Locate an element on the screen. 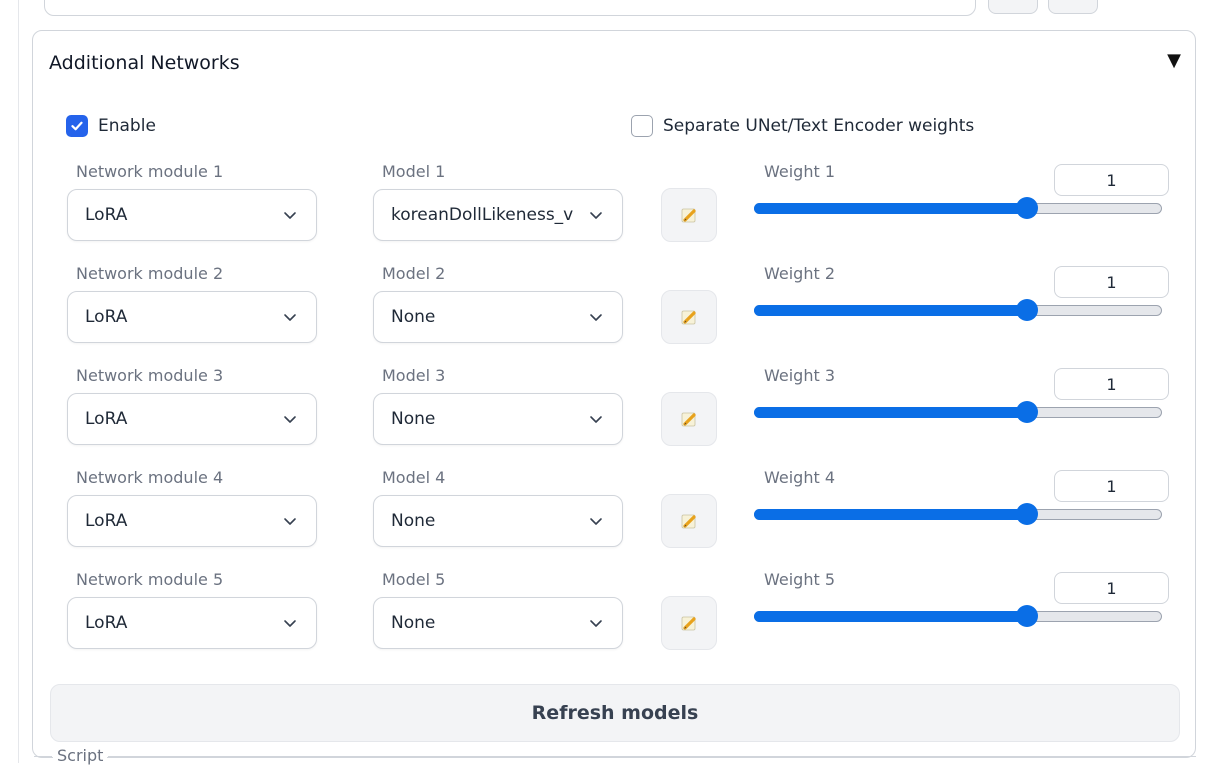 This screenshot has width=1209, height=765. weight-label: Weight 5 is located at coordinates (800, 579).